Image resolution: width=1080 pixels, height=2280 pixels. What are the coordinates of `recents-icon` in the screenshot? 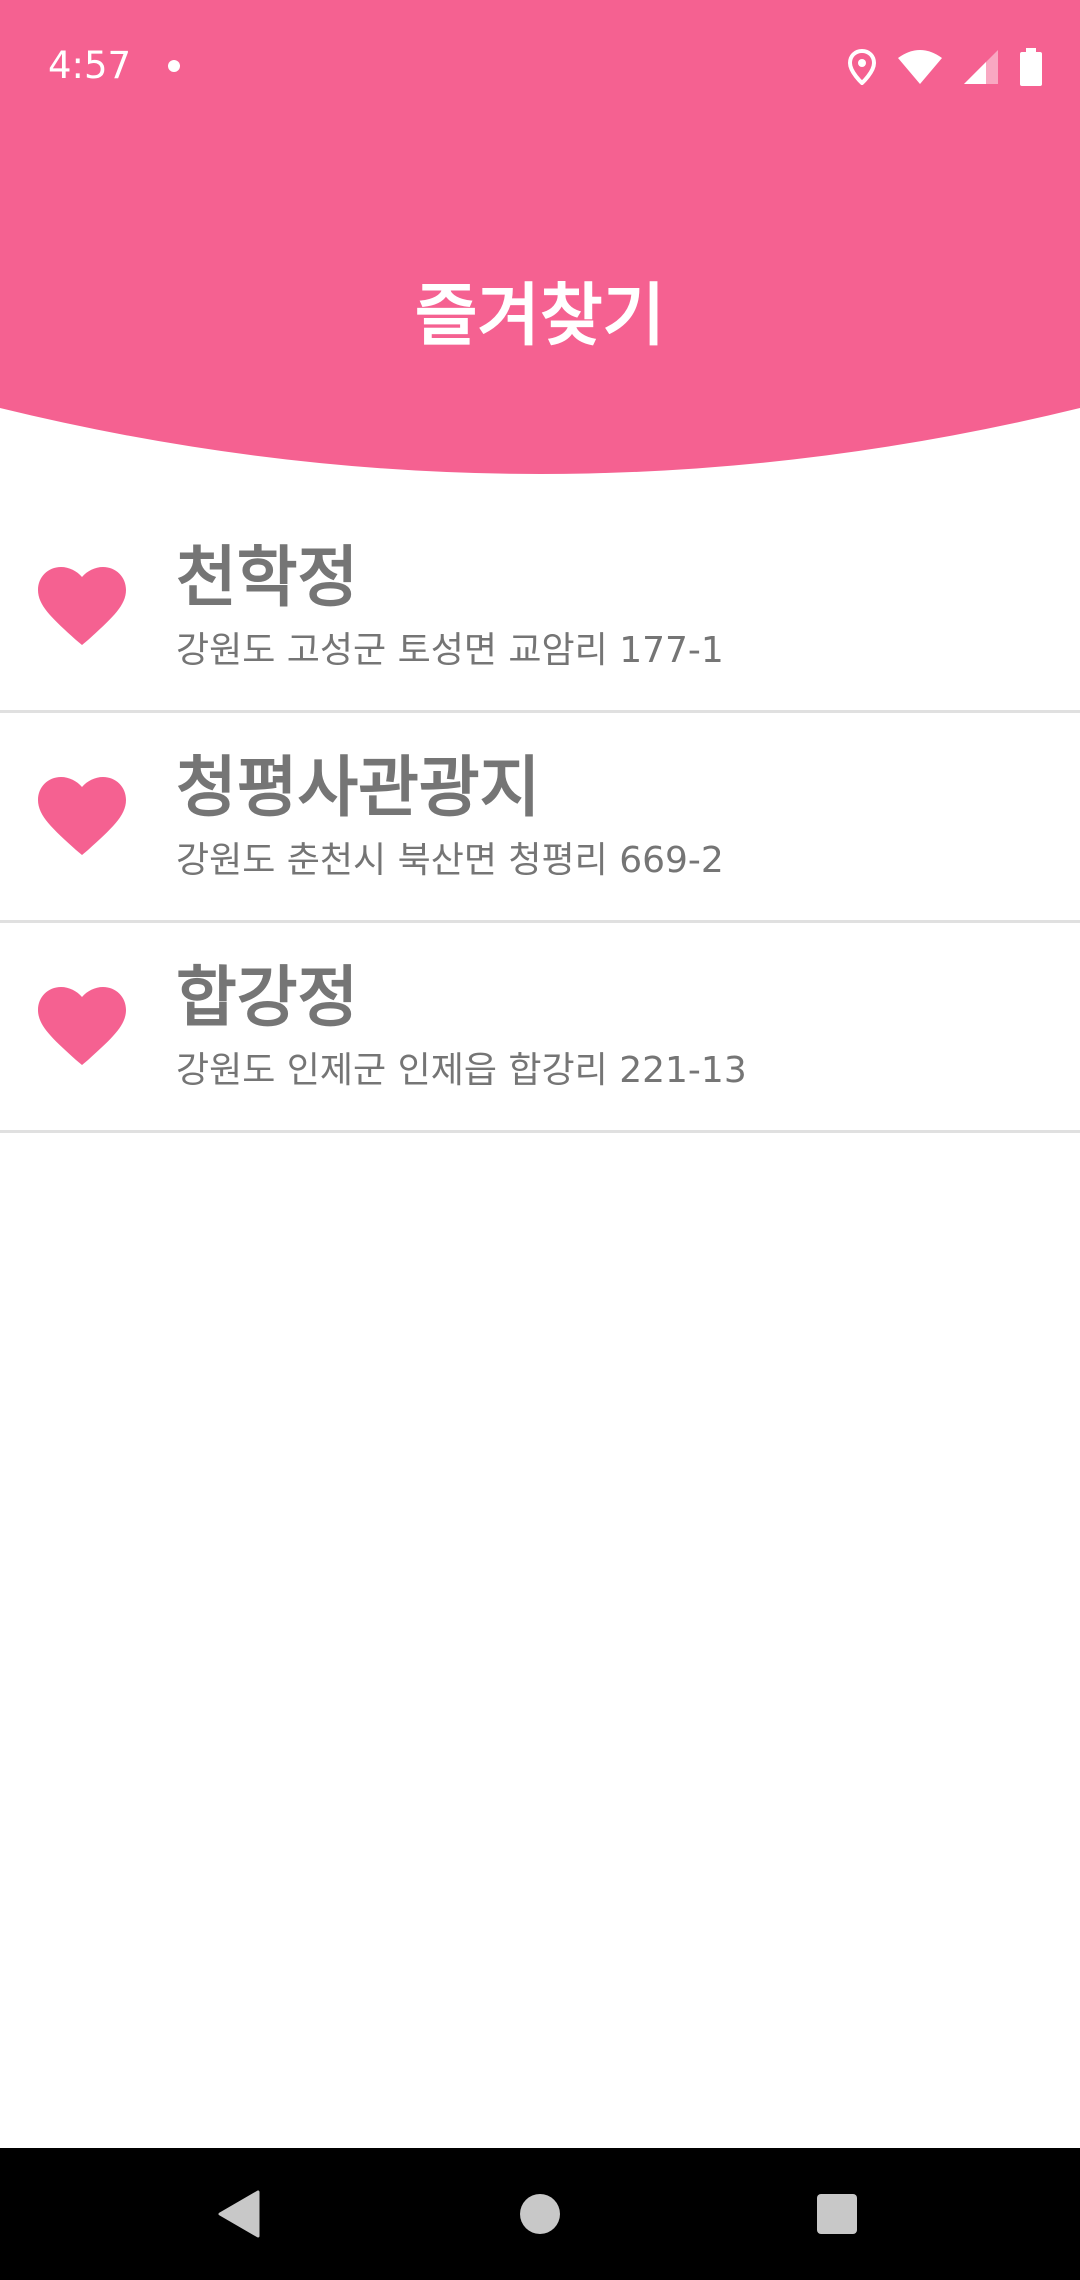 It's located at (837, 2214).